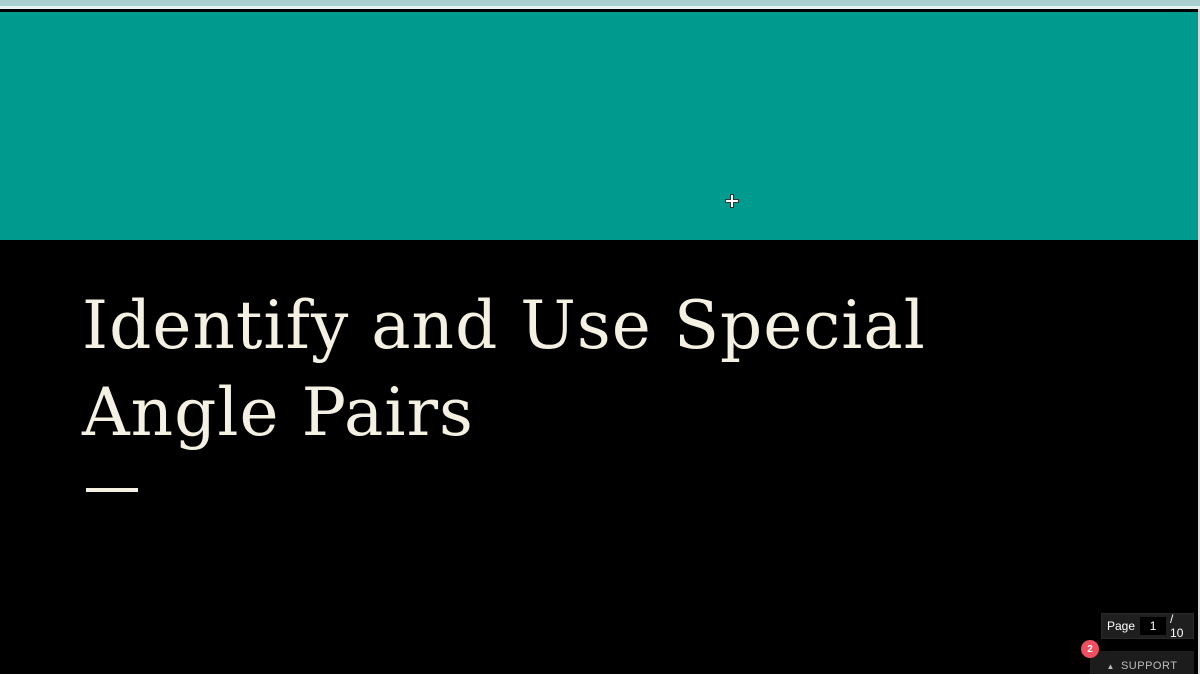 The width and height of the screenshot is (1200, 674). I want to click on caret-up-icon: ▲, so click(1110, 666).